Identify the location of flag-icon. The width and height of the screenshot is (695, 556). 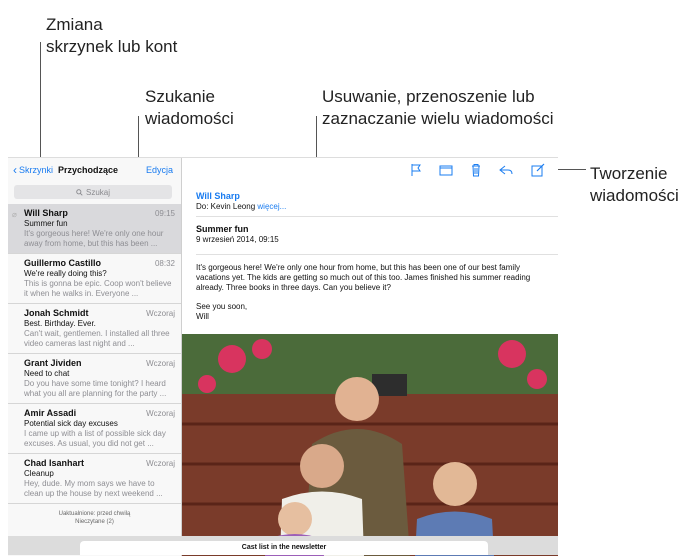
(416, 170).